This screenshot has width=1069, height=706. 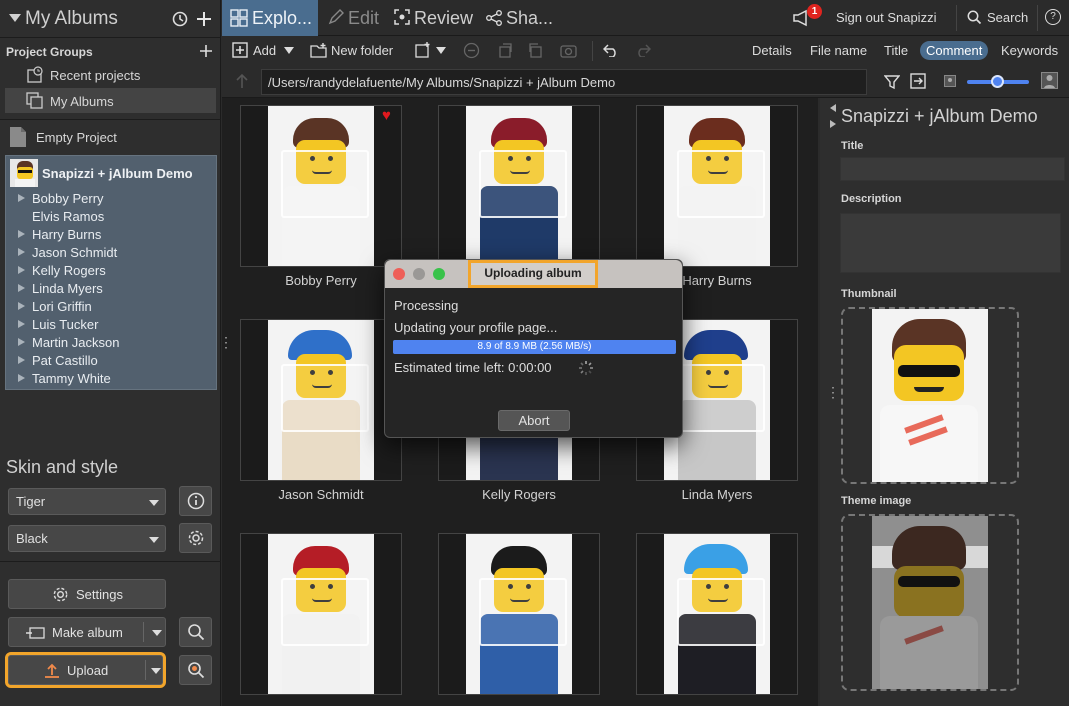 What do you see at coordinates (195, 670) in the screenshot?
I see `upload-preview-button` at bounding box center [195, 670].